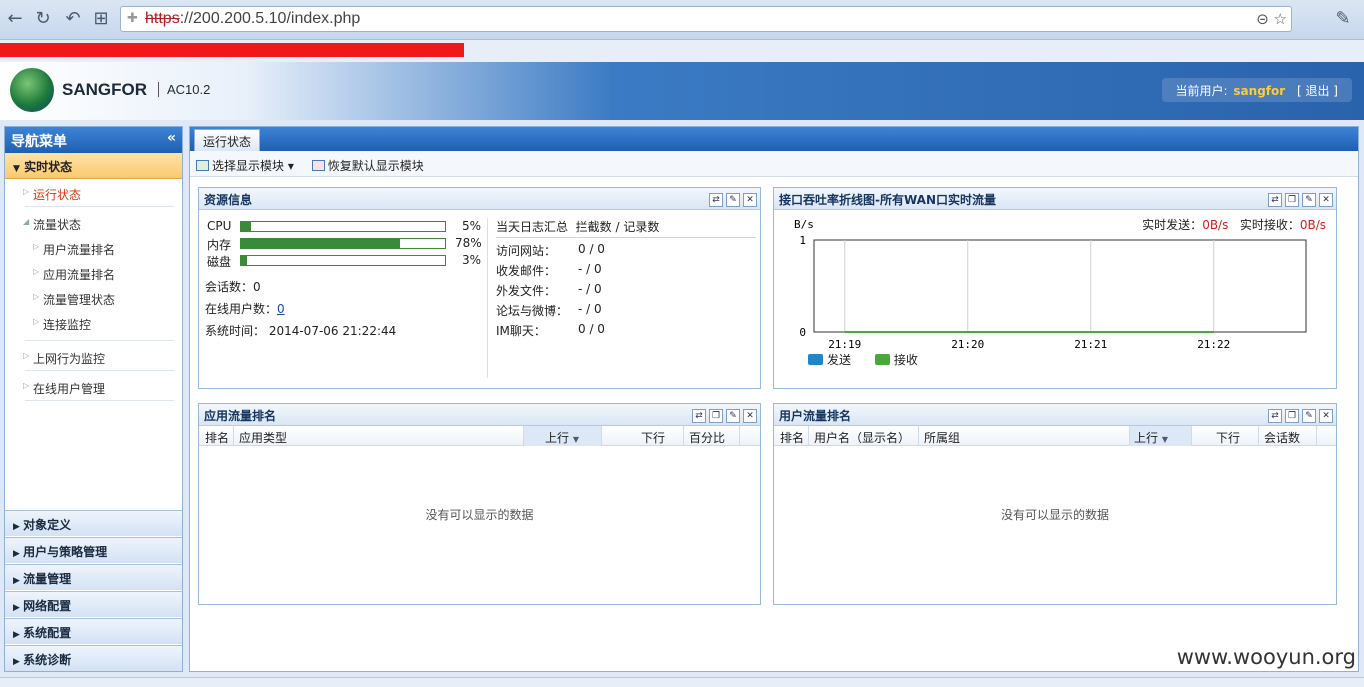  What do you see at coordinates (245, 309) in the screenshot?
I see `online-user-count: 在线用户数：0` at bounding box center [245, 309].